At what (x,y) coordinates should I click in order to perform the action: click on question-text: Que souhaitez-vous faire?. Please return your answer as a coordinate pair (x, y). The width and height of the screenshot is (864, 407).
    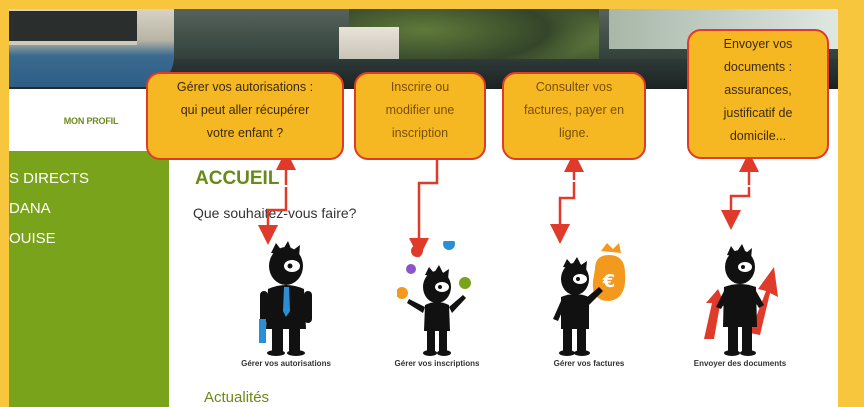
    Looking at the image, I should click on (275, 213).